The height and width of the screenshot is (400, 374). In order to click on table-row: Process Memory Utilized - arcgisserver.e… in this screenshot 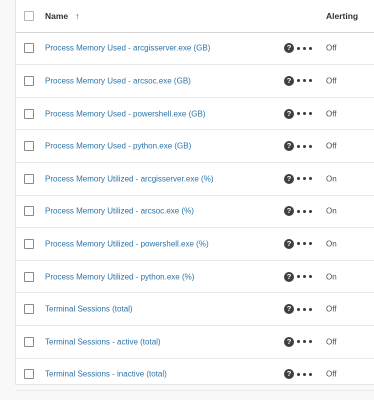, I will do `click(195, 179)`.